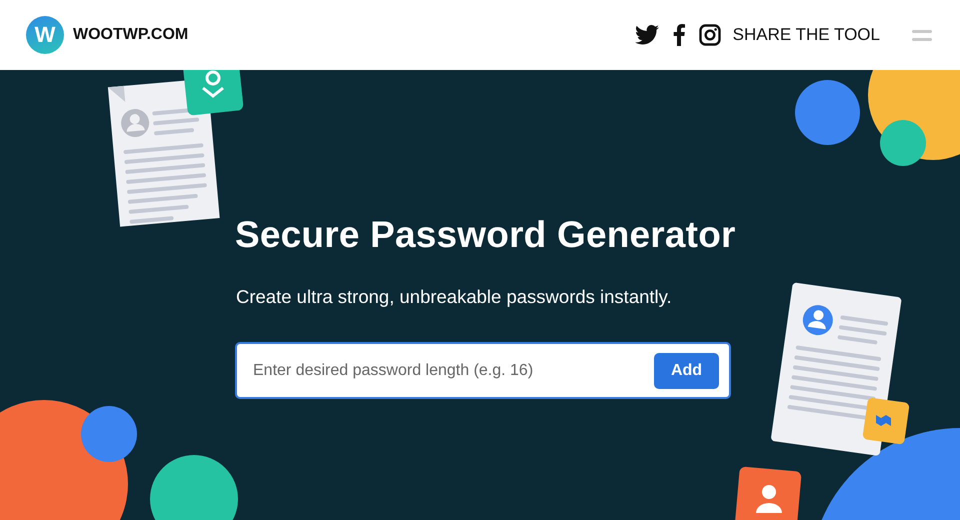  I want to click on instagram-icon, so click(709, 35).